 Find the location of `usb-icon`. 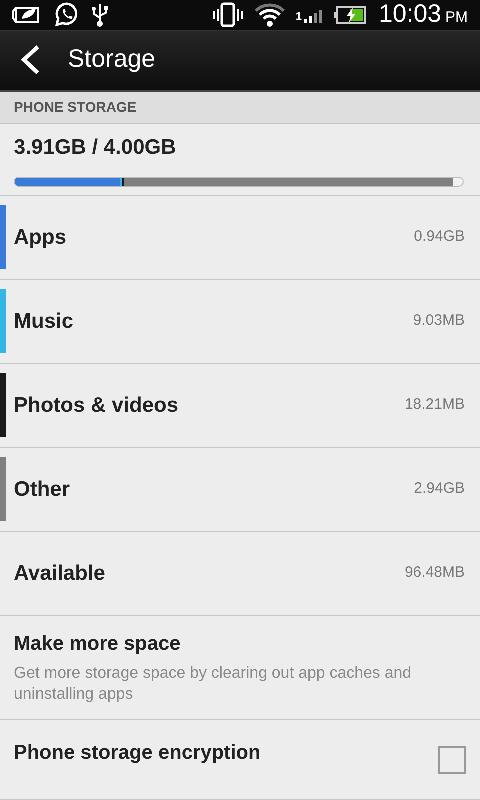

usb-icon is located at coordinates (100, 15).